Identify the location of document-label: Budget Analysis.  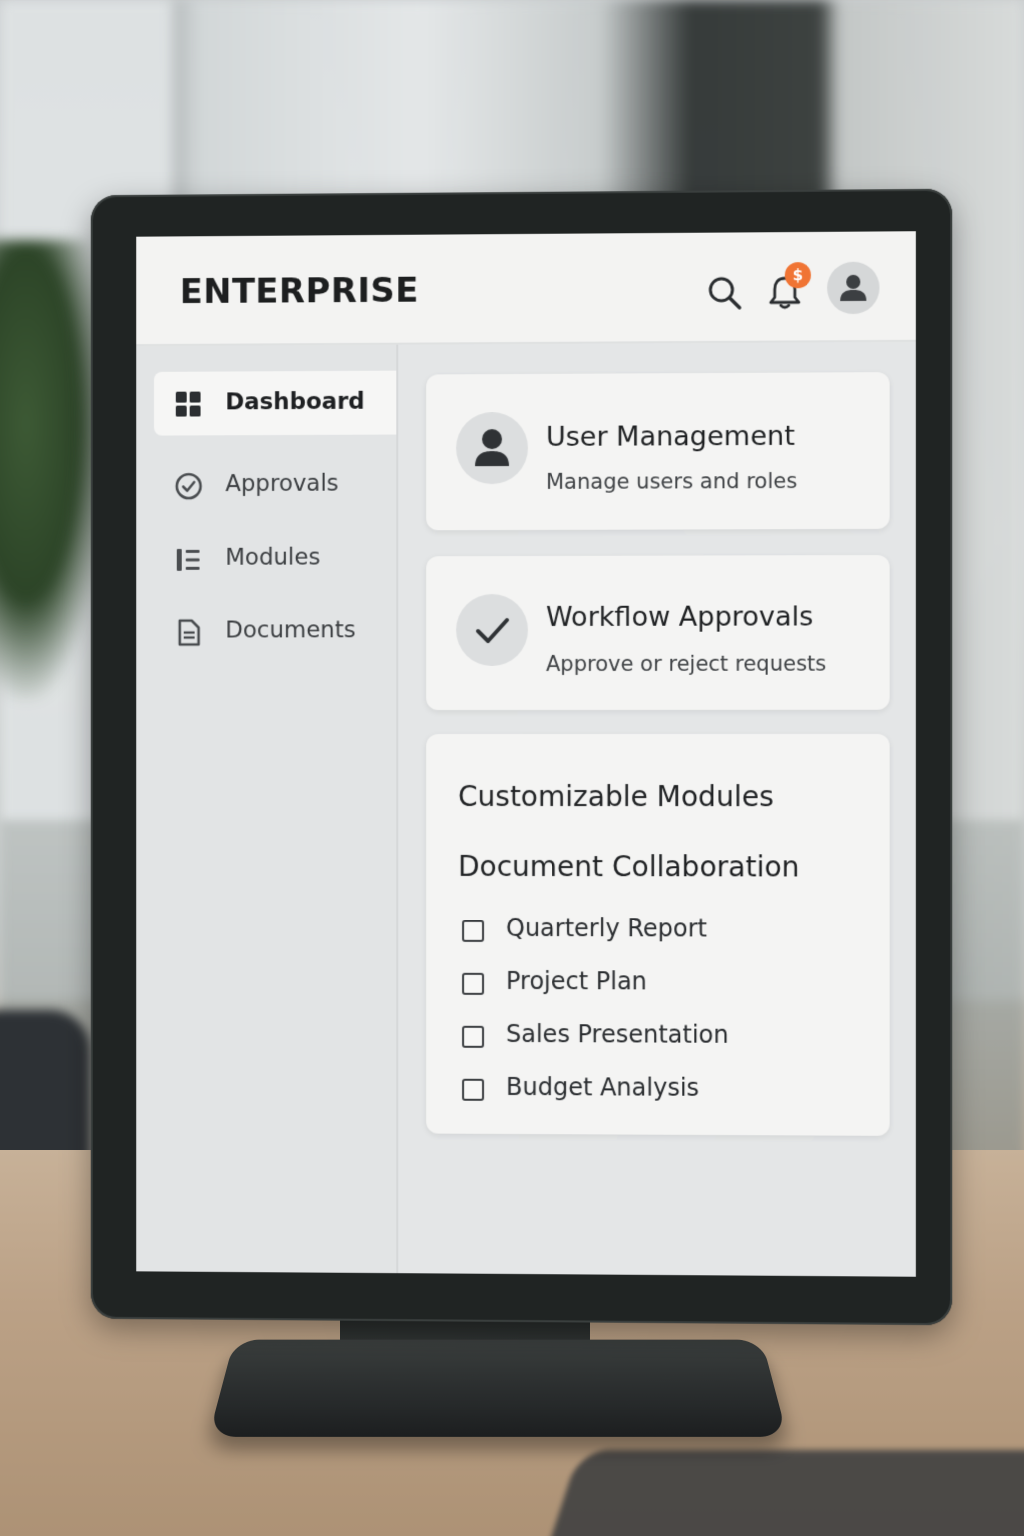
(603, 1087).